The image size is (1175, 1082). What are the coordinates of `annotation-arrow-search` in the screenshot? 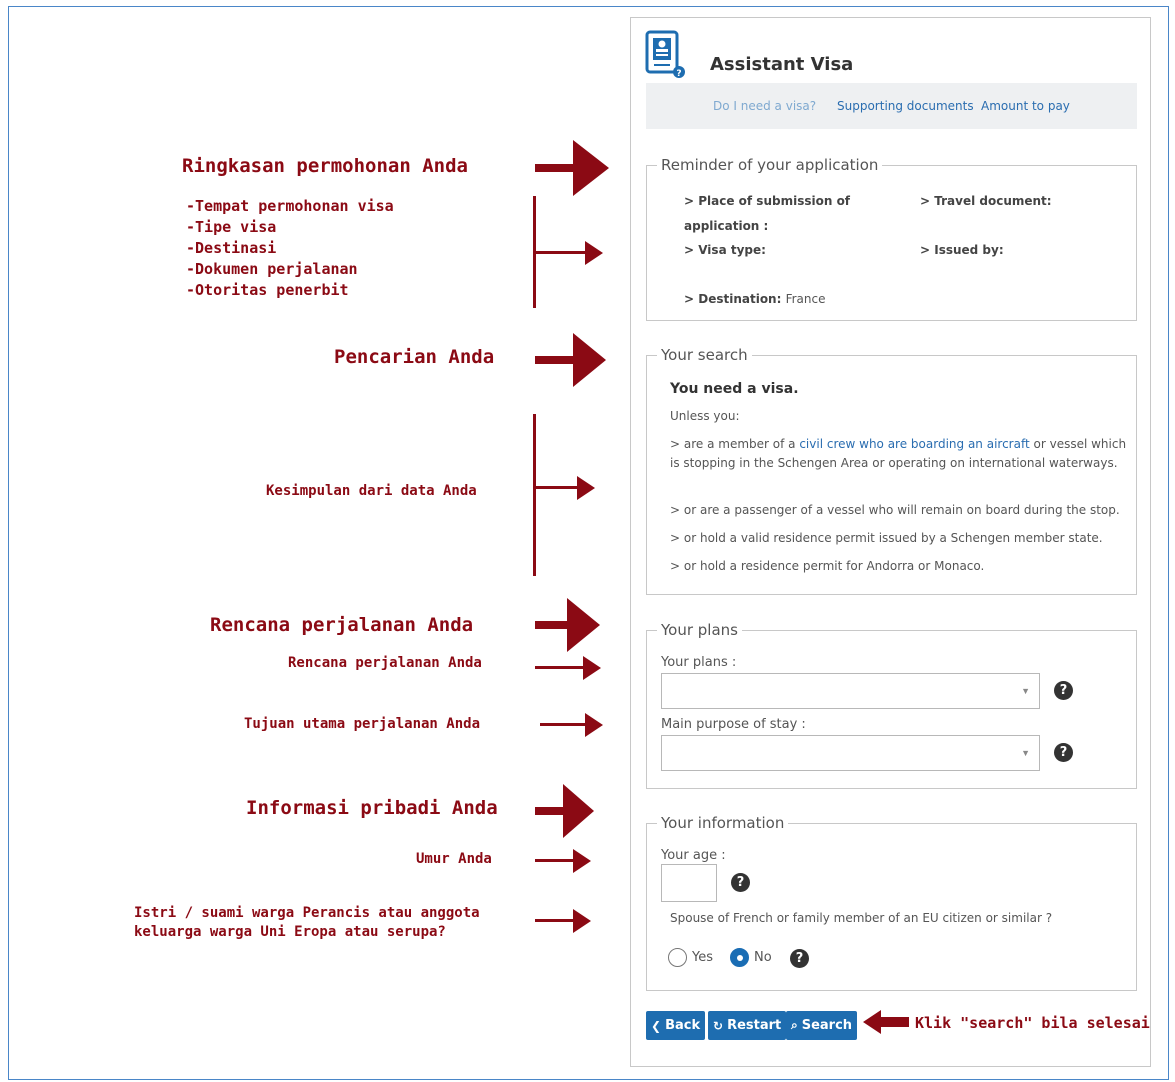 It's located at (570, 360).